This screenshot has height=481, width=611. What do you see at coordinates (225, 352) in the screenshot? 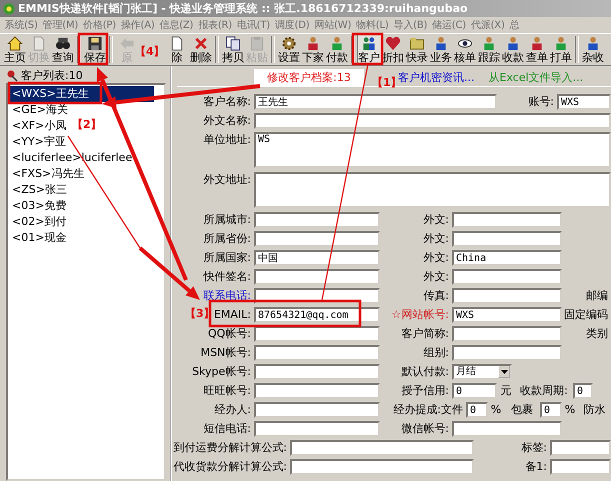
I see `field-label: MSN帐号:` at bounding box center [225, 352].